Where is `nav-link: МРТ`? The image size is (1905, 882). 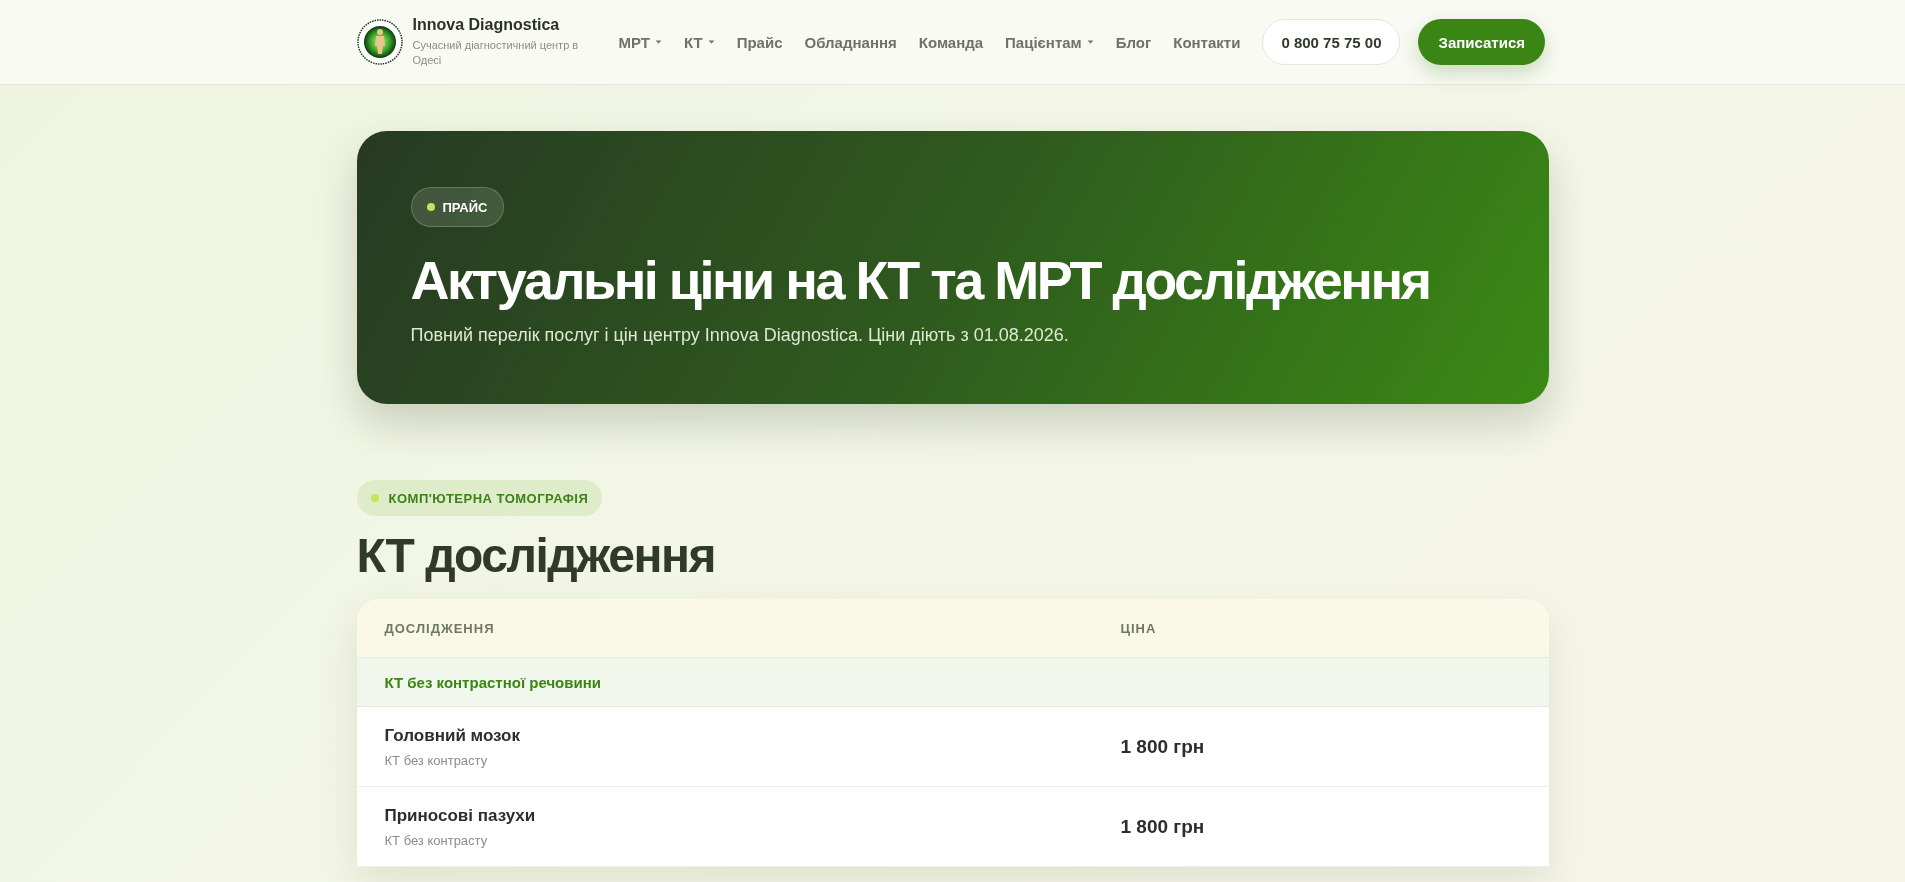
nav-link: МРТ is located at coordinates (640, 42).